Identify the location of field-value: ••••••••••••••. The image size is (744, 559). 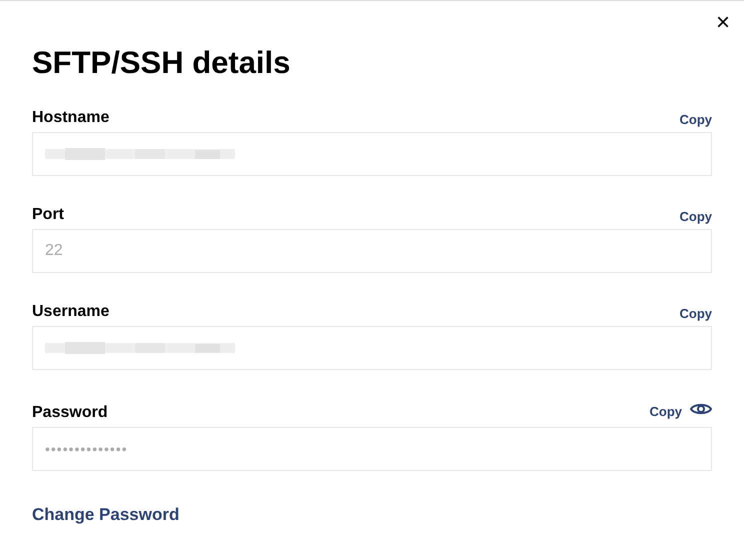
(86, 449).